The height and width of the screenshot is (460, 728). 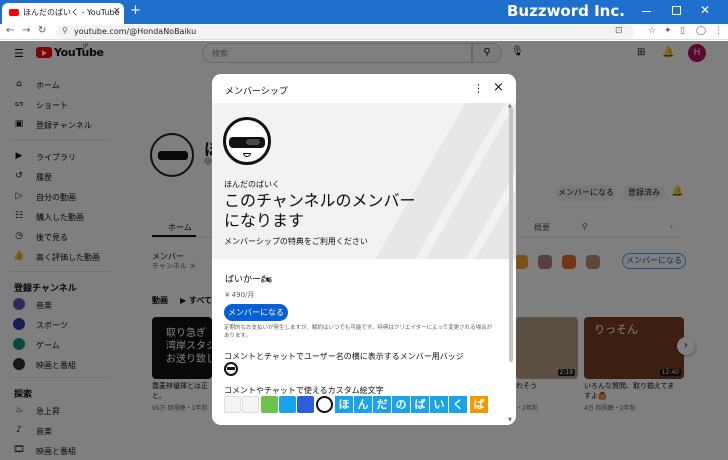 What do you see at coordinates (652, 31) in the screenshot?
I see `bookmark-star-icon: ☆` at bounding box center [652, 31].